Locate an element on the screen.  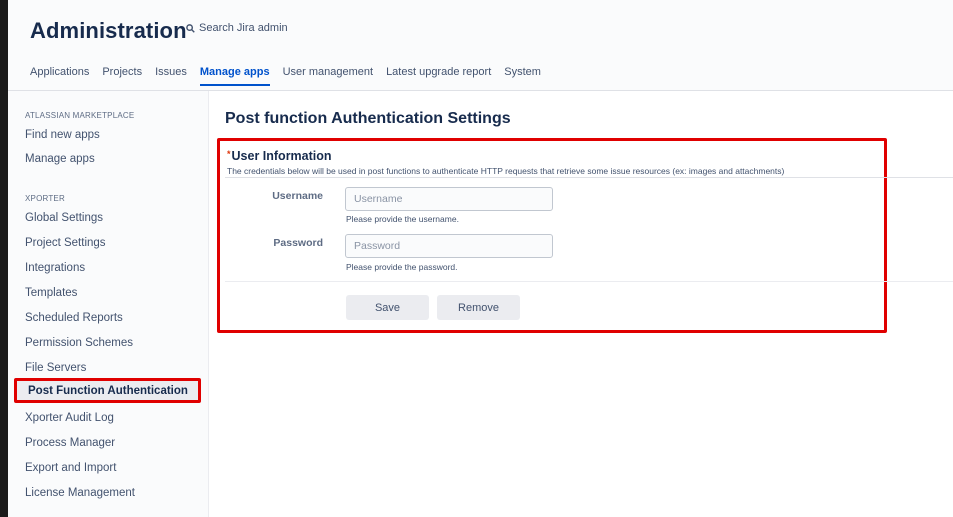
tab-applications: Applications is located at coordinates (59, 76).